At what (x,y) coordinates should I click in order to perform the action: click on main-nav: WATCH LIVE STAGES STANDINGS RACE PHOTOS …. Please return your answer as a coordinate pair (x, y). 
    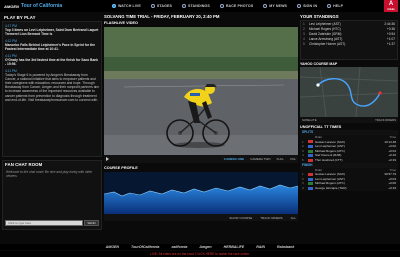
    Looking at the image, I should click on (227, 6).